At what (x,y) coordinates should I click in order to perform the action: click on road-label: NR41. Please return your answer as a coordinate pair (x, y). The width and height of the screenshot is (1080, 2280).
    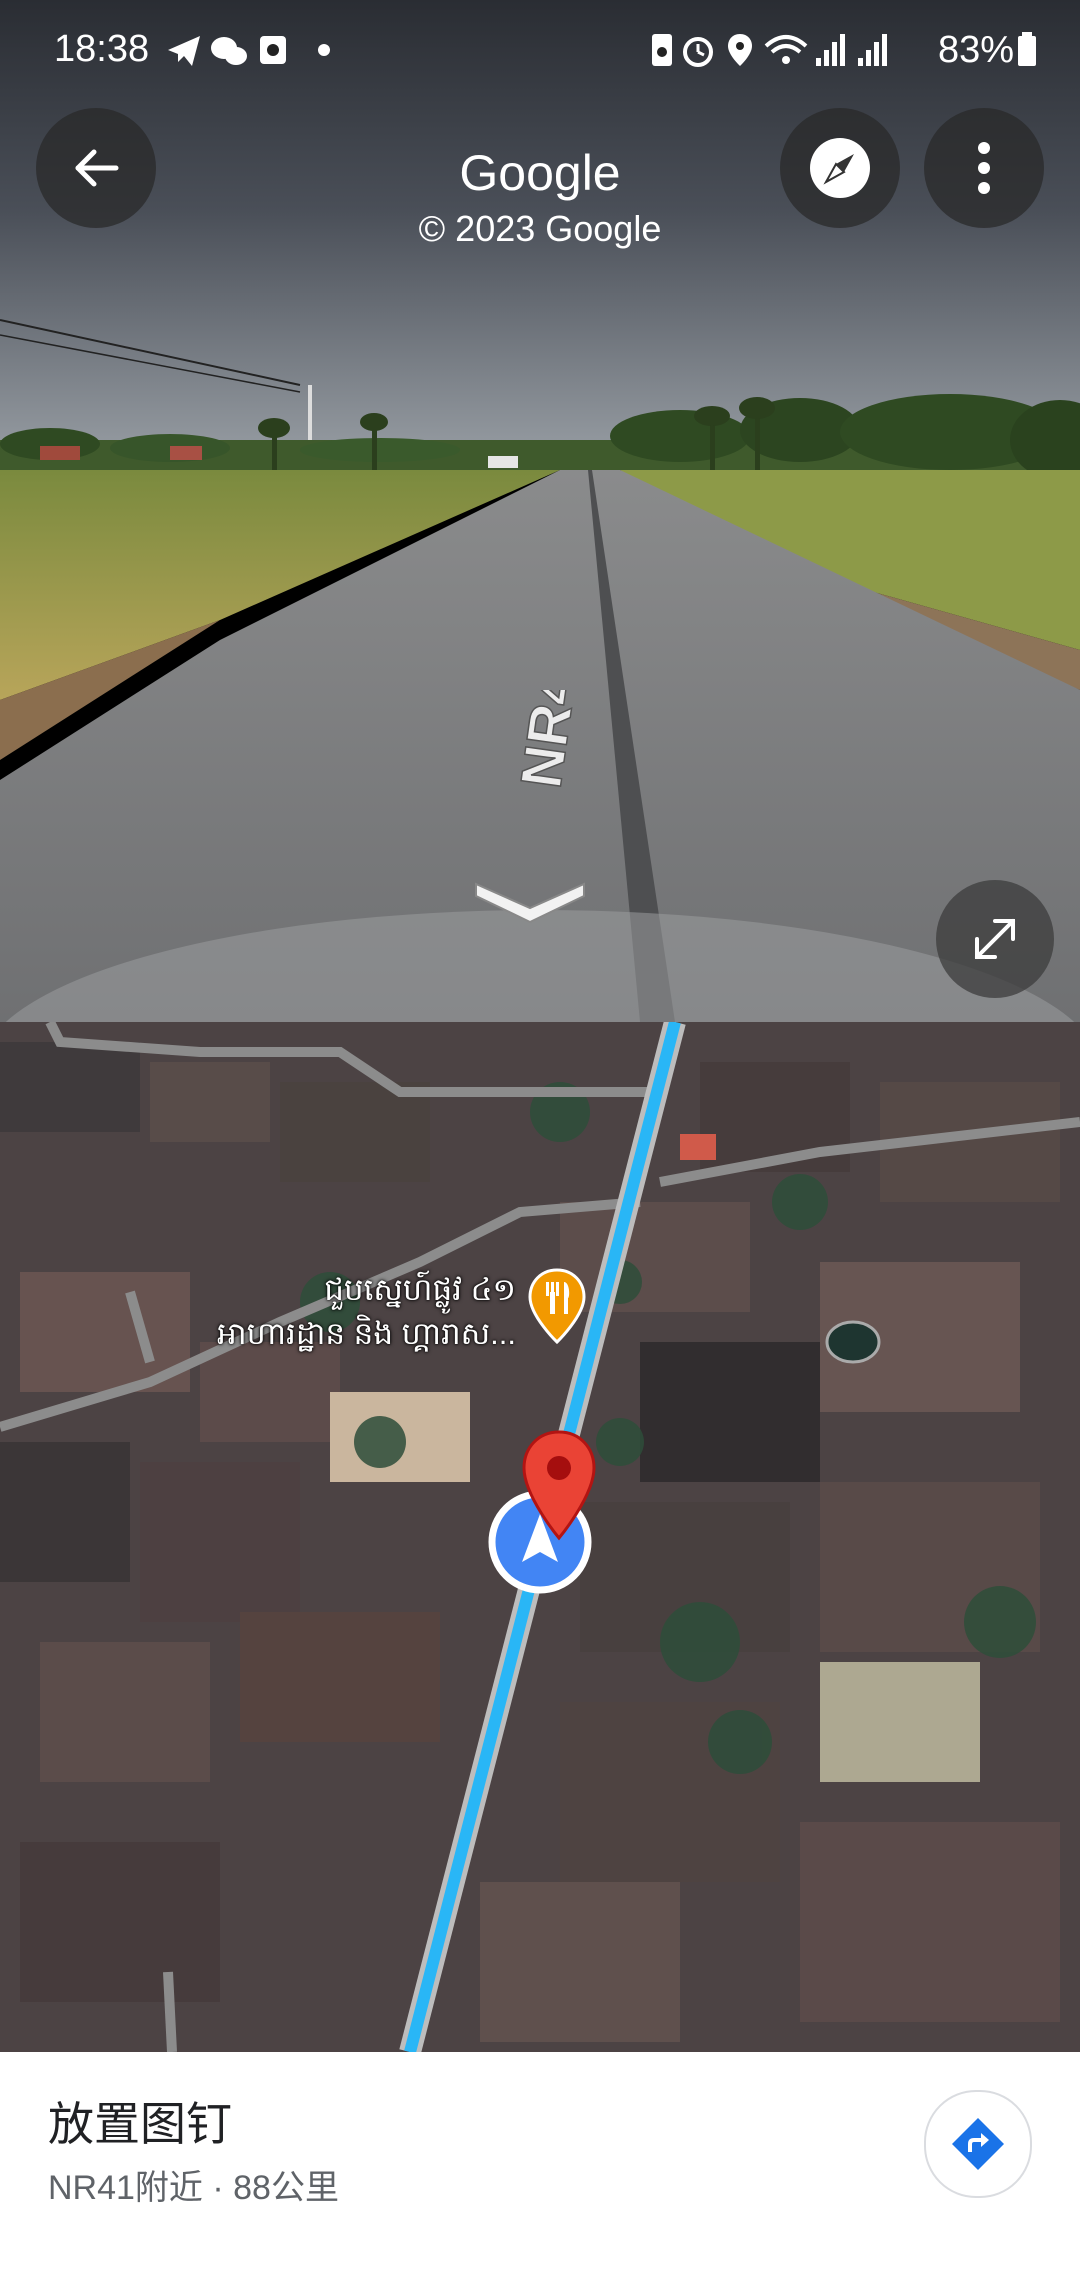
    Looking at the image, I should click on (551, 741).